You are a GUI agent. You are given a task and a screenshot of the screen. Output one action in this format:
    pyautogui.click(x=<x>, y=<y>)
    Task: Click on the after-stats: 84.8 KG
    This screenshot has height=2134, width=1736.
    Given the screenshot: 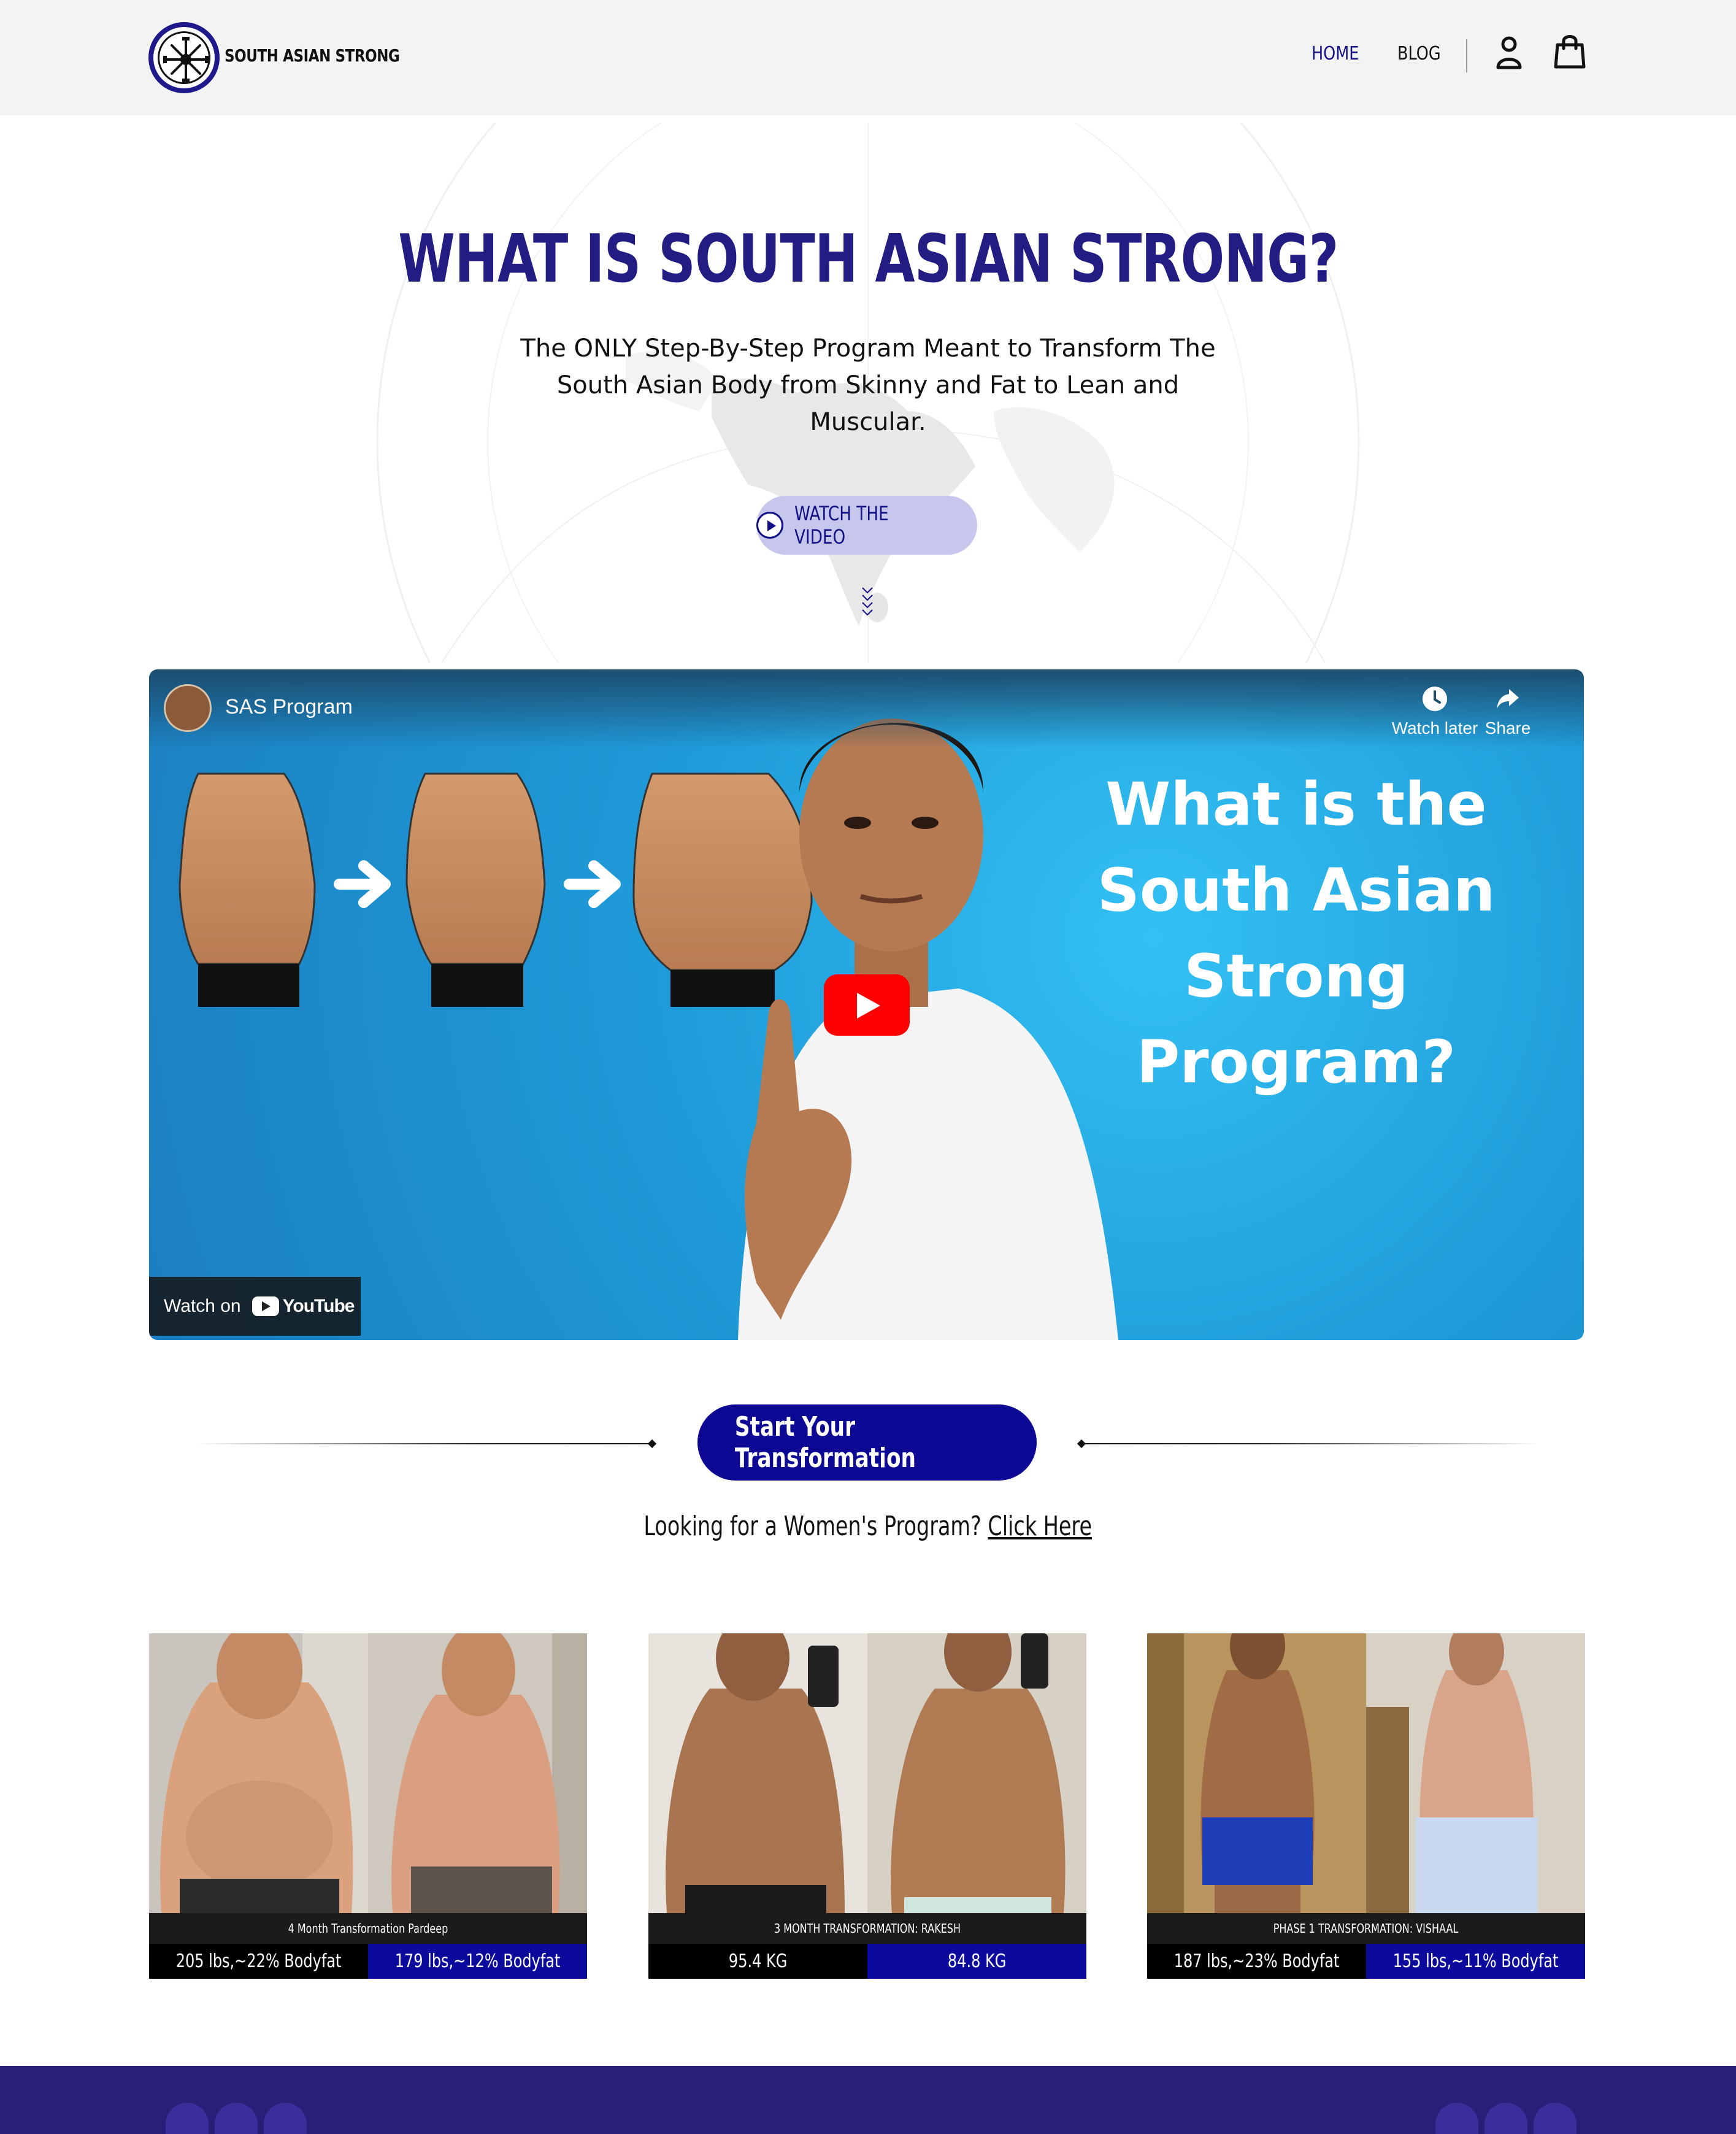 What is the action you would take?
    pyautogui.click(x=976, y=1961)
    